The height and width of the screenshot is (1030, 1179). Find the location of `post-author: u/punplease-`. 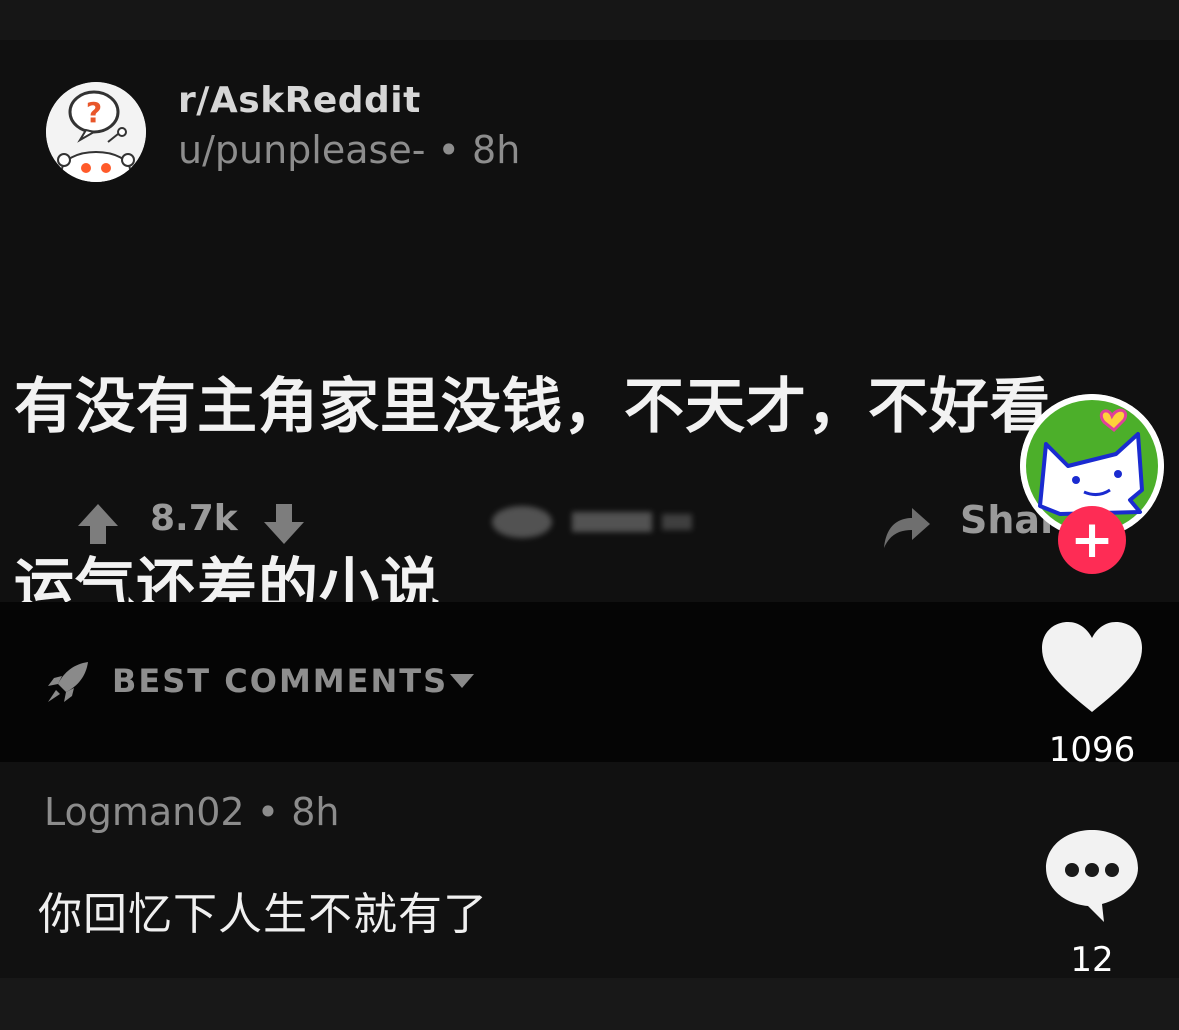

post-author: u/punplease- is located at coordinates (301, 150).